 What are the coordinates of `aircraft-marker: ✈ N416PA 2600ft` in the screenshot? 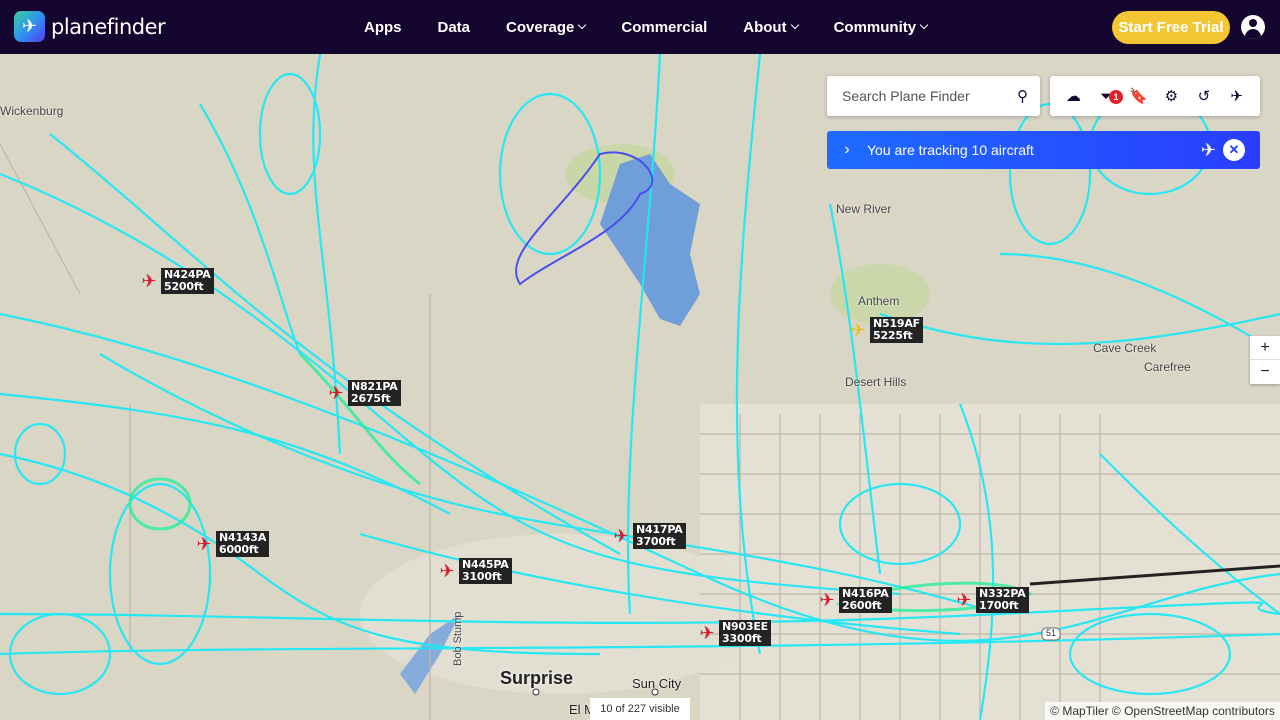 It's located at (855, 600).